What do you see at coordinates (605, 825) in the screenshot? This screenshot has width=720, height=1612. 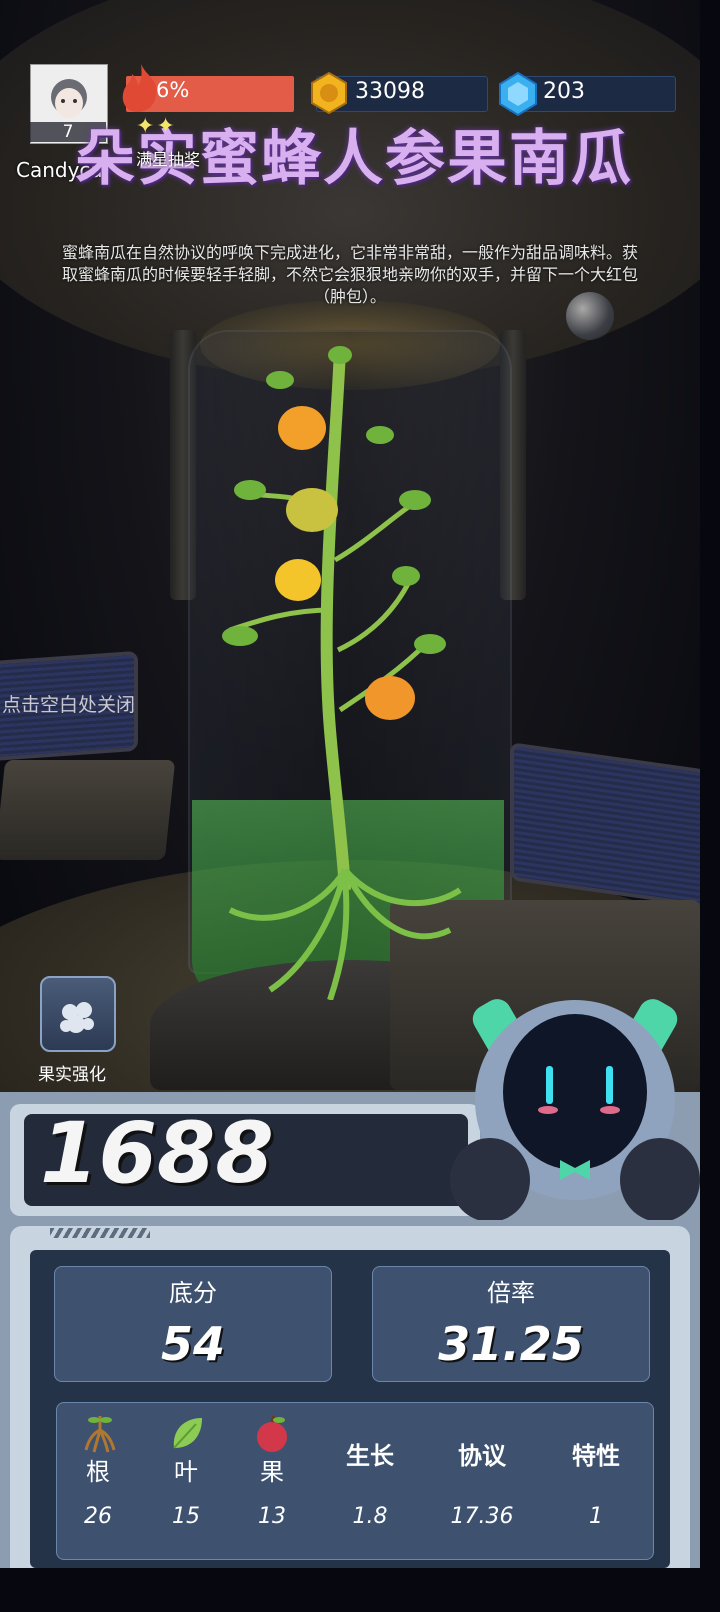 I see `right-monitor` at bounding box center [605, 825].